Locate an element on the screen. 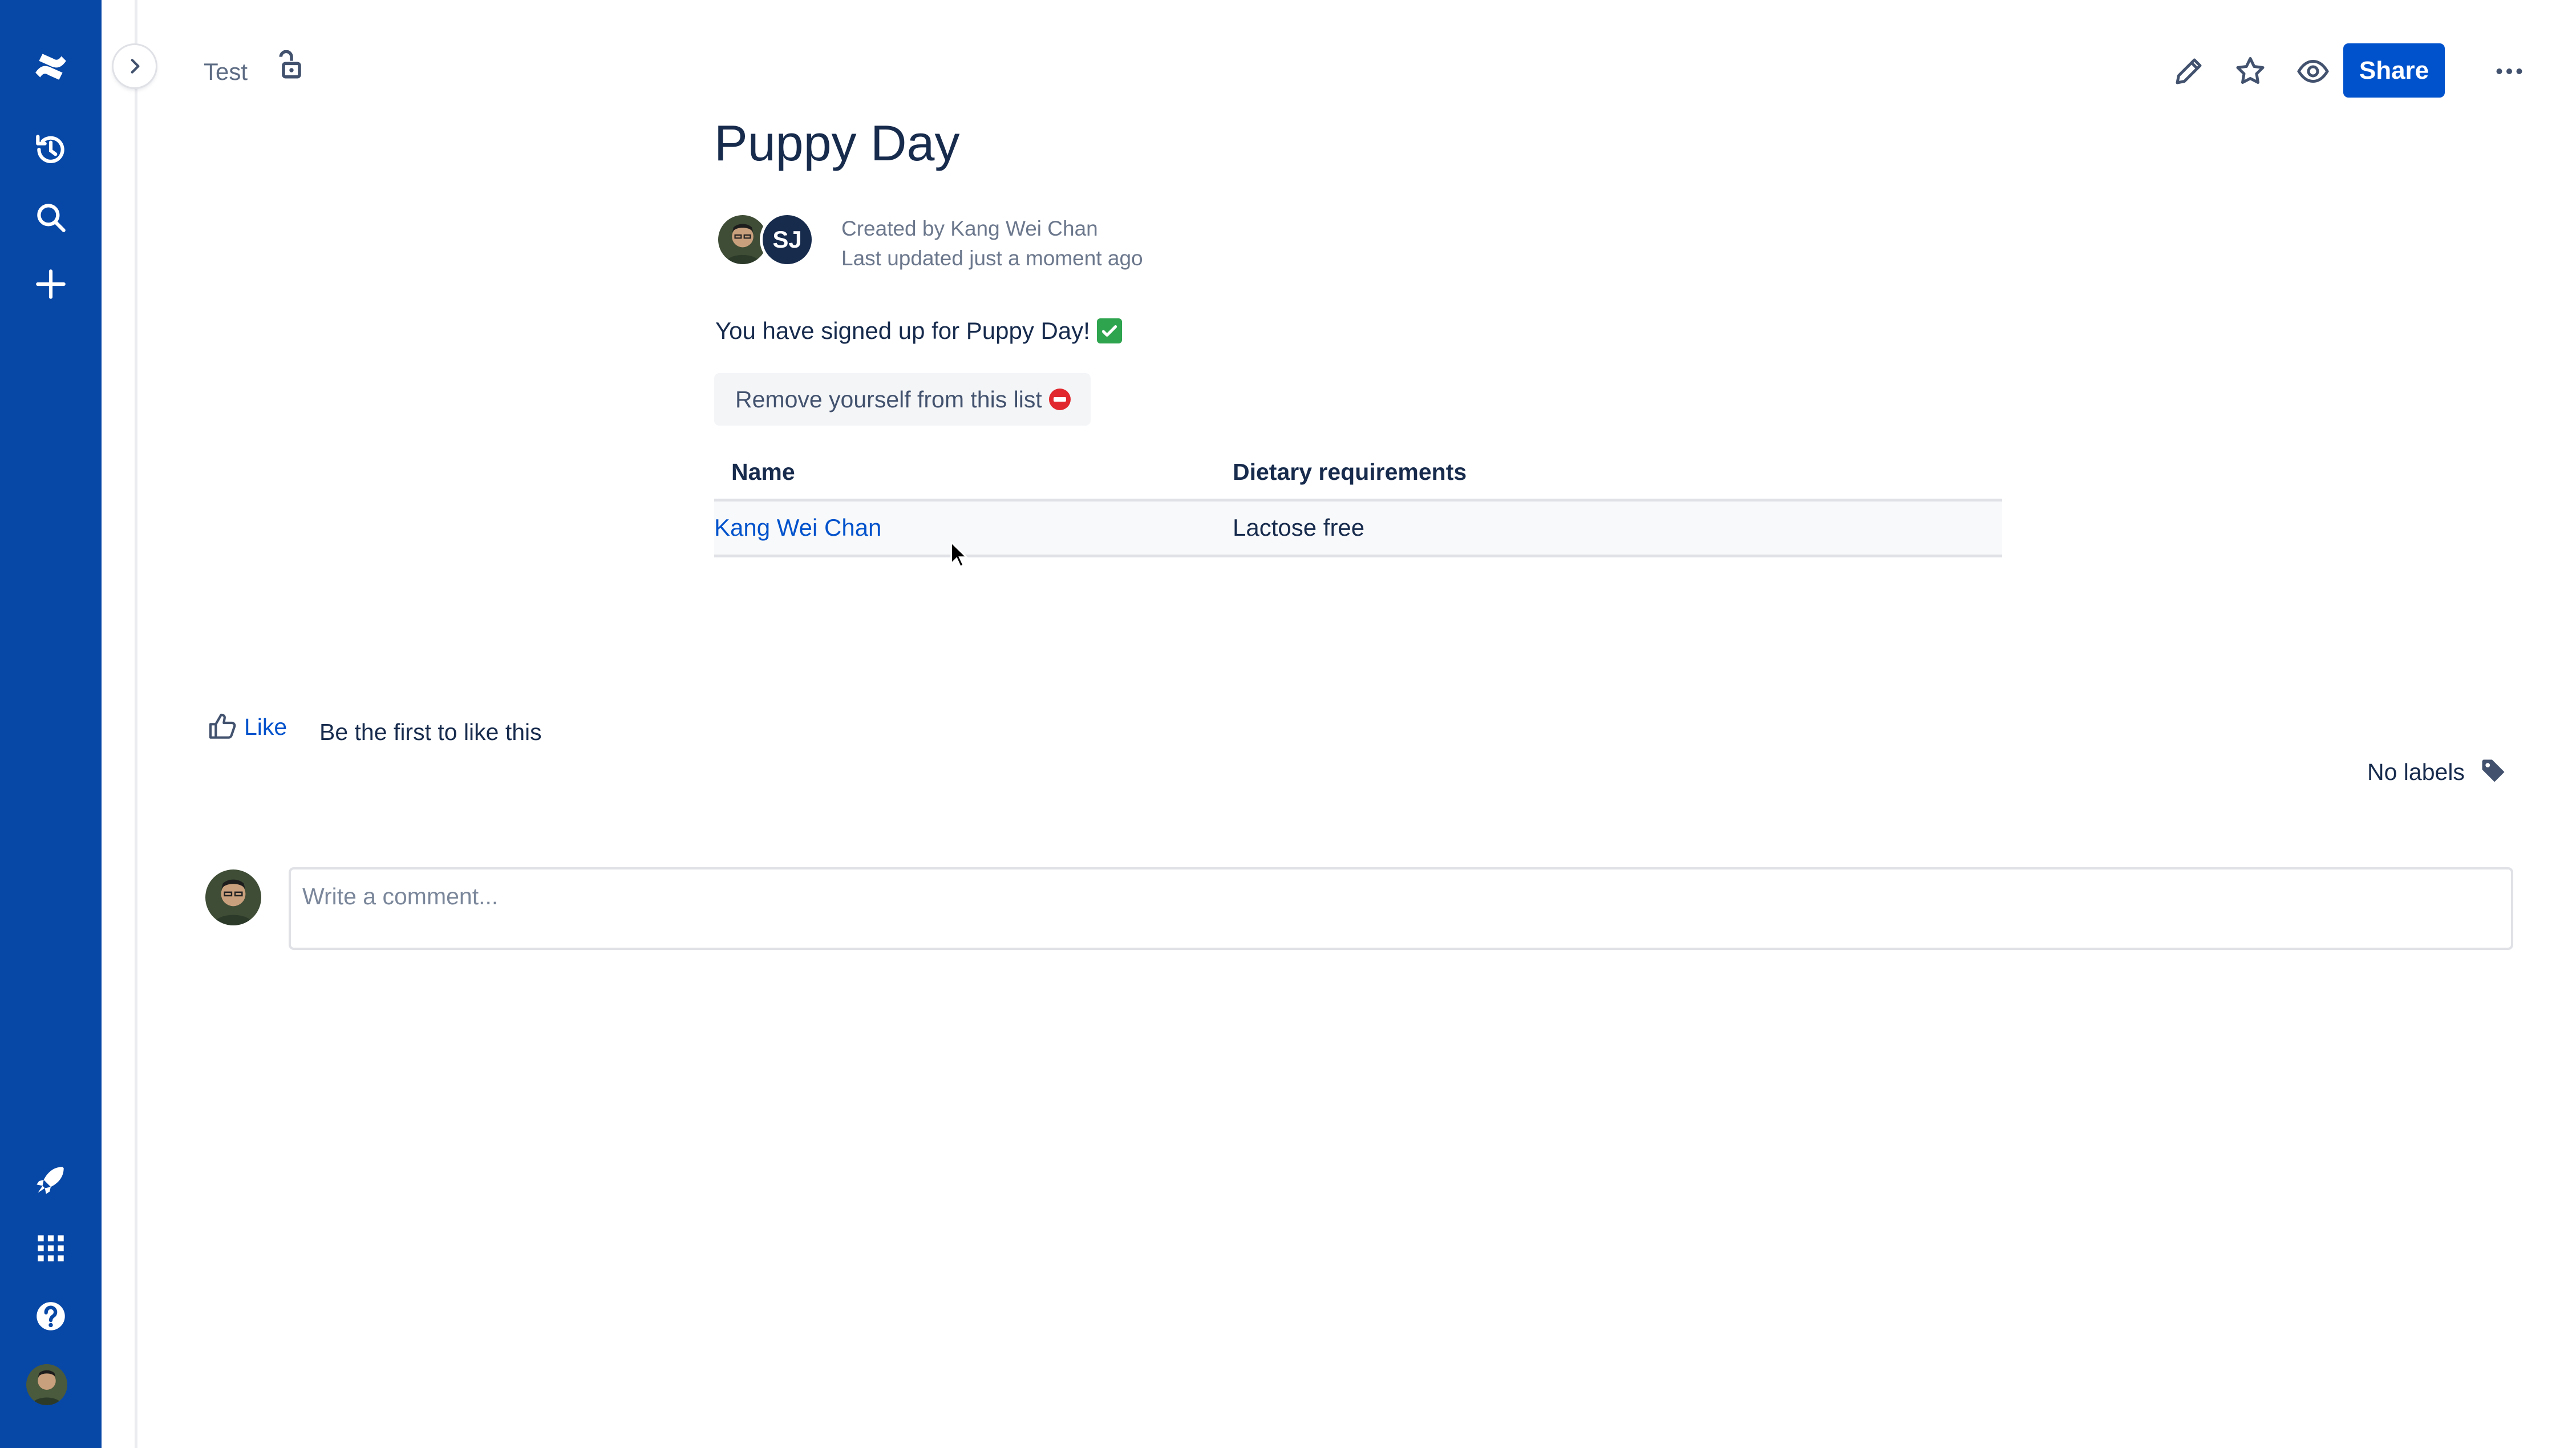  plus-svg is located at coordinates (51, 284).